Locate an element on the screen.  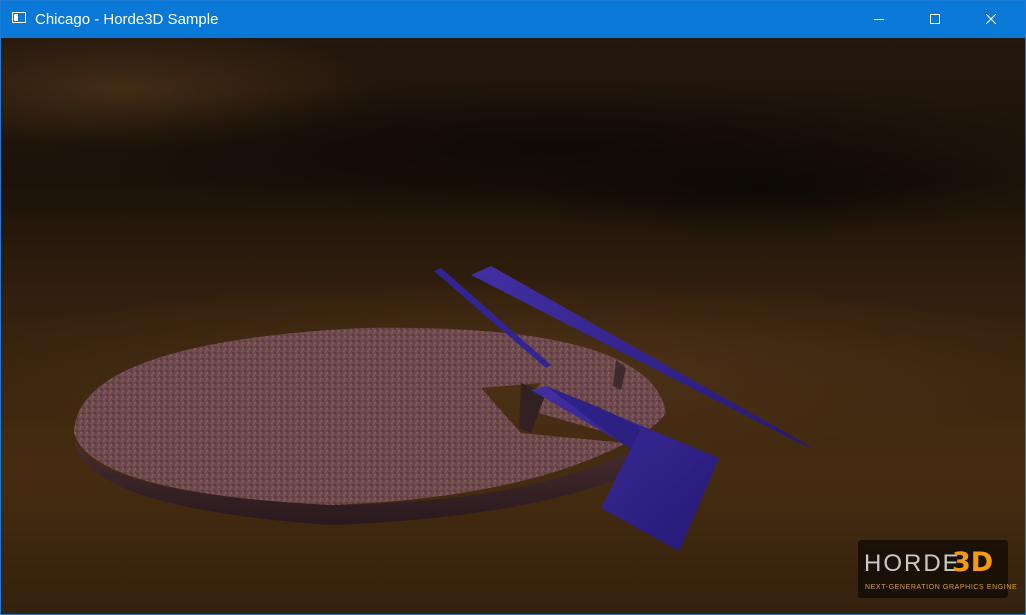
horde3d-logo: HORDE 3D NEXT-GENERATION GRAPHICS ENGINE is located at coordinates (937, 569).